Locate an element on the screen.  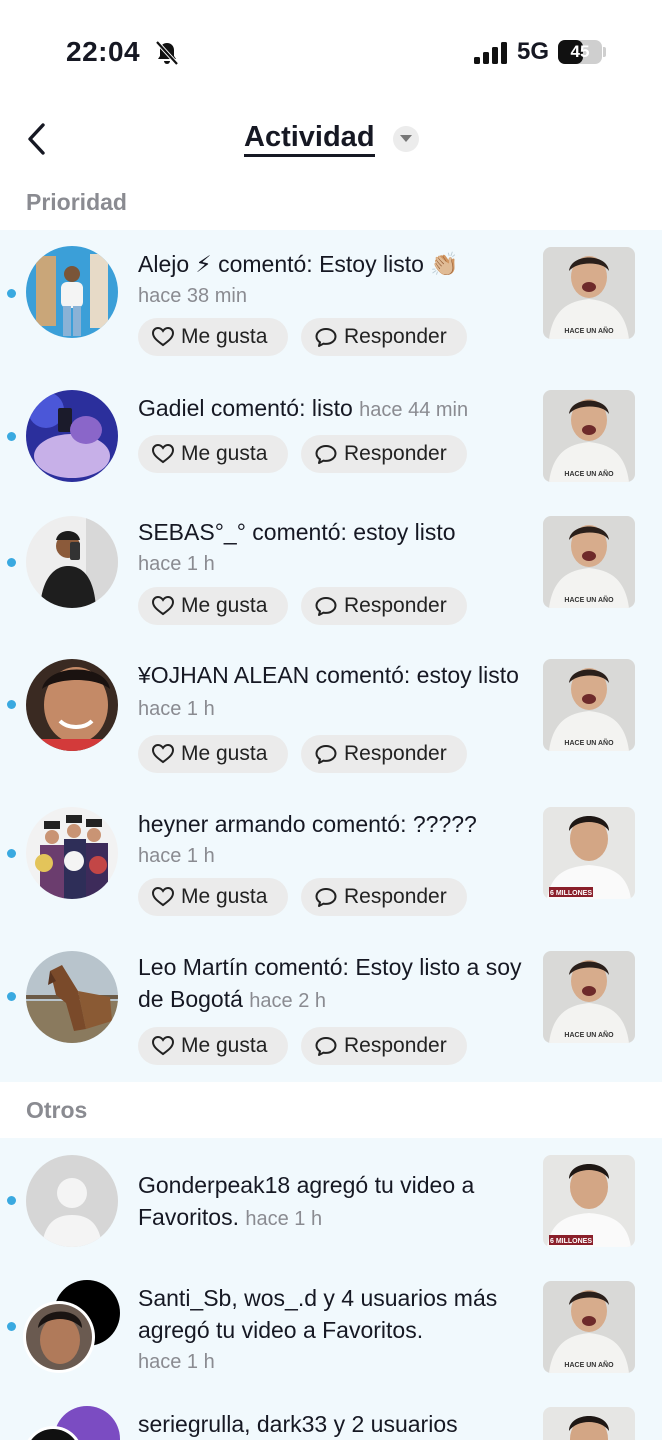
title-dropdown-button is located at coordinates (406, 139).